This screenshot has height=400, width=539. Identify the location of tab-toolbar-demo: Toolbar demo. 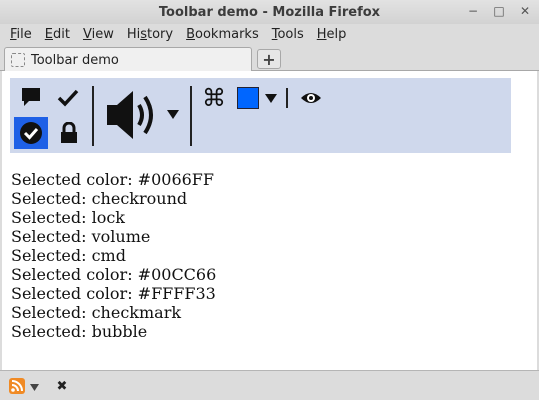
(128, 59).